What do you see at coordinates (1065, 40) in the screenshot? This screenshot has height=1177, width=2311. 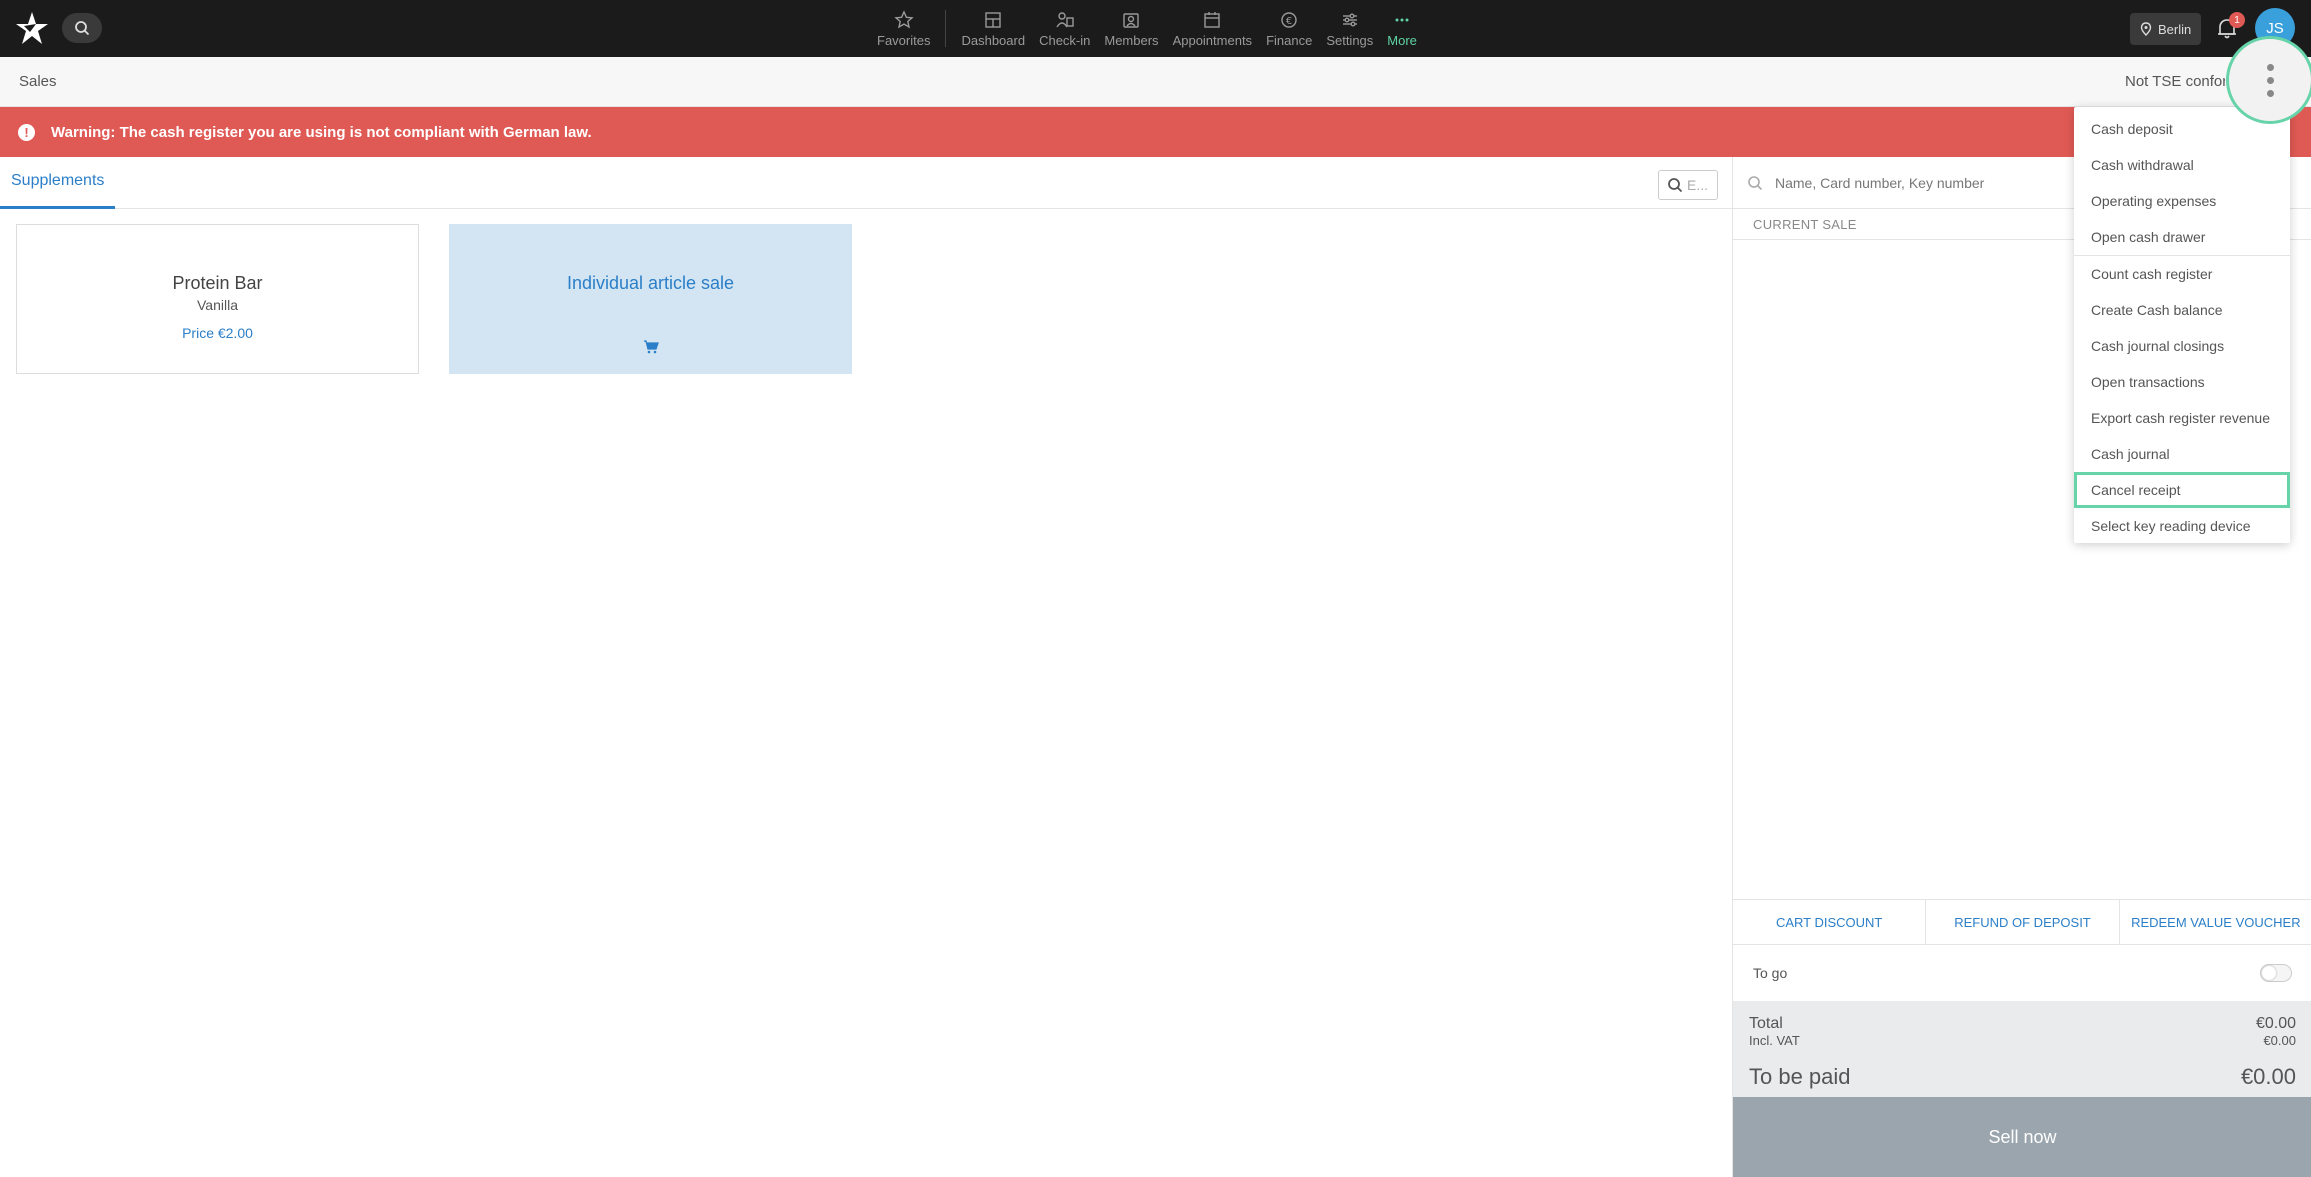 I see `nav-label: Check-in` at bounding box center [1065, 40].